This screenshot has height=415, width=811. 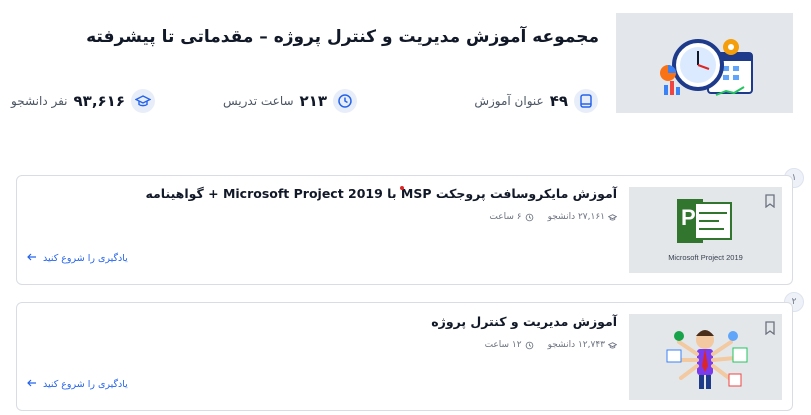 What do you see at coordinates (705, 357) in the screenshot?
I see `course-thumbnail` at bounding box center [705, 357].